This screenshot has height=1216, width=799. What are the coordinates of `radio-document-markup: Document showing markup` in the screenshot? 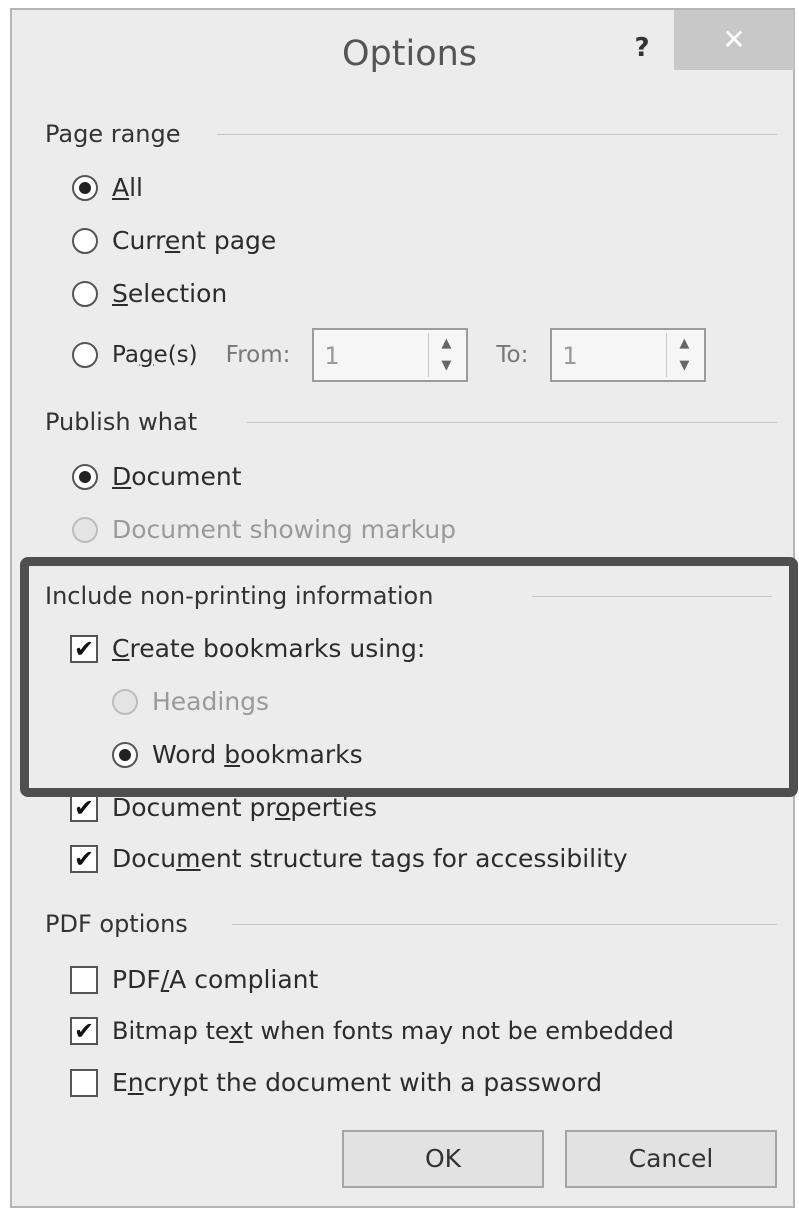 It's located at (264, 529).